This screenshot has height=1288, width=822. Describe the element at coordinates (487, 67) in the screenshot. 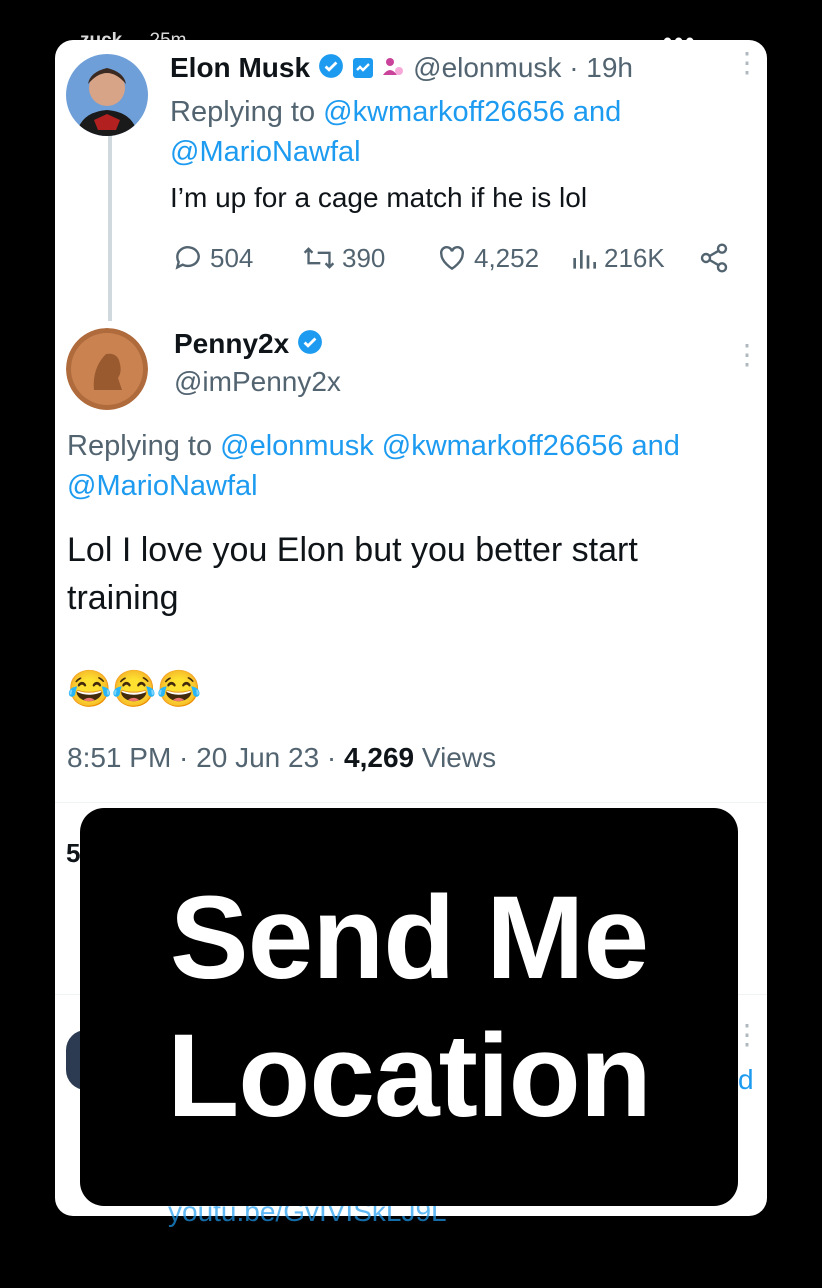

I see `tweet1-handle: @elonmusk` at that location.